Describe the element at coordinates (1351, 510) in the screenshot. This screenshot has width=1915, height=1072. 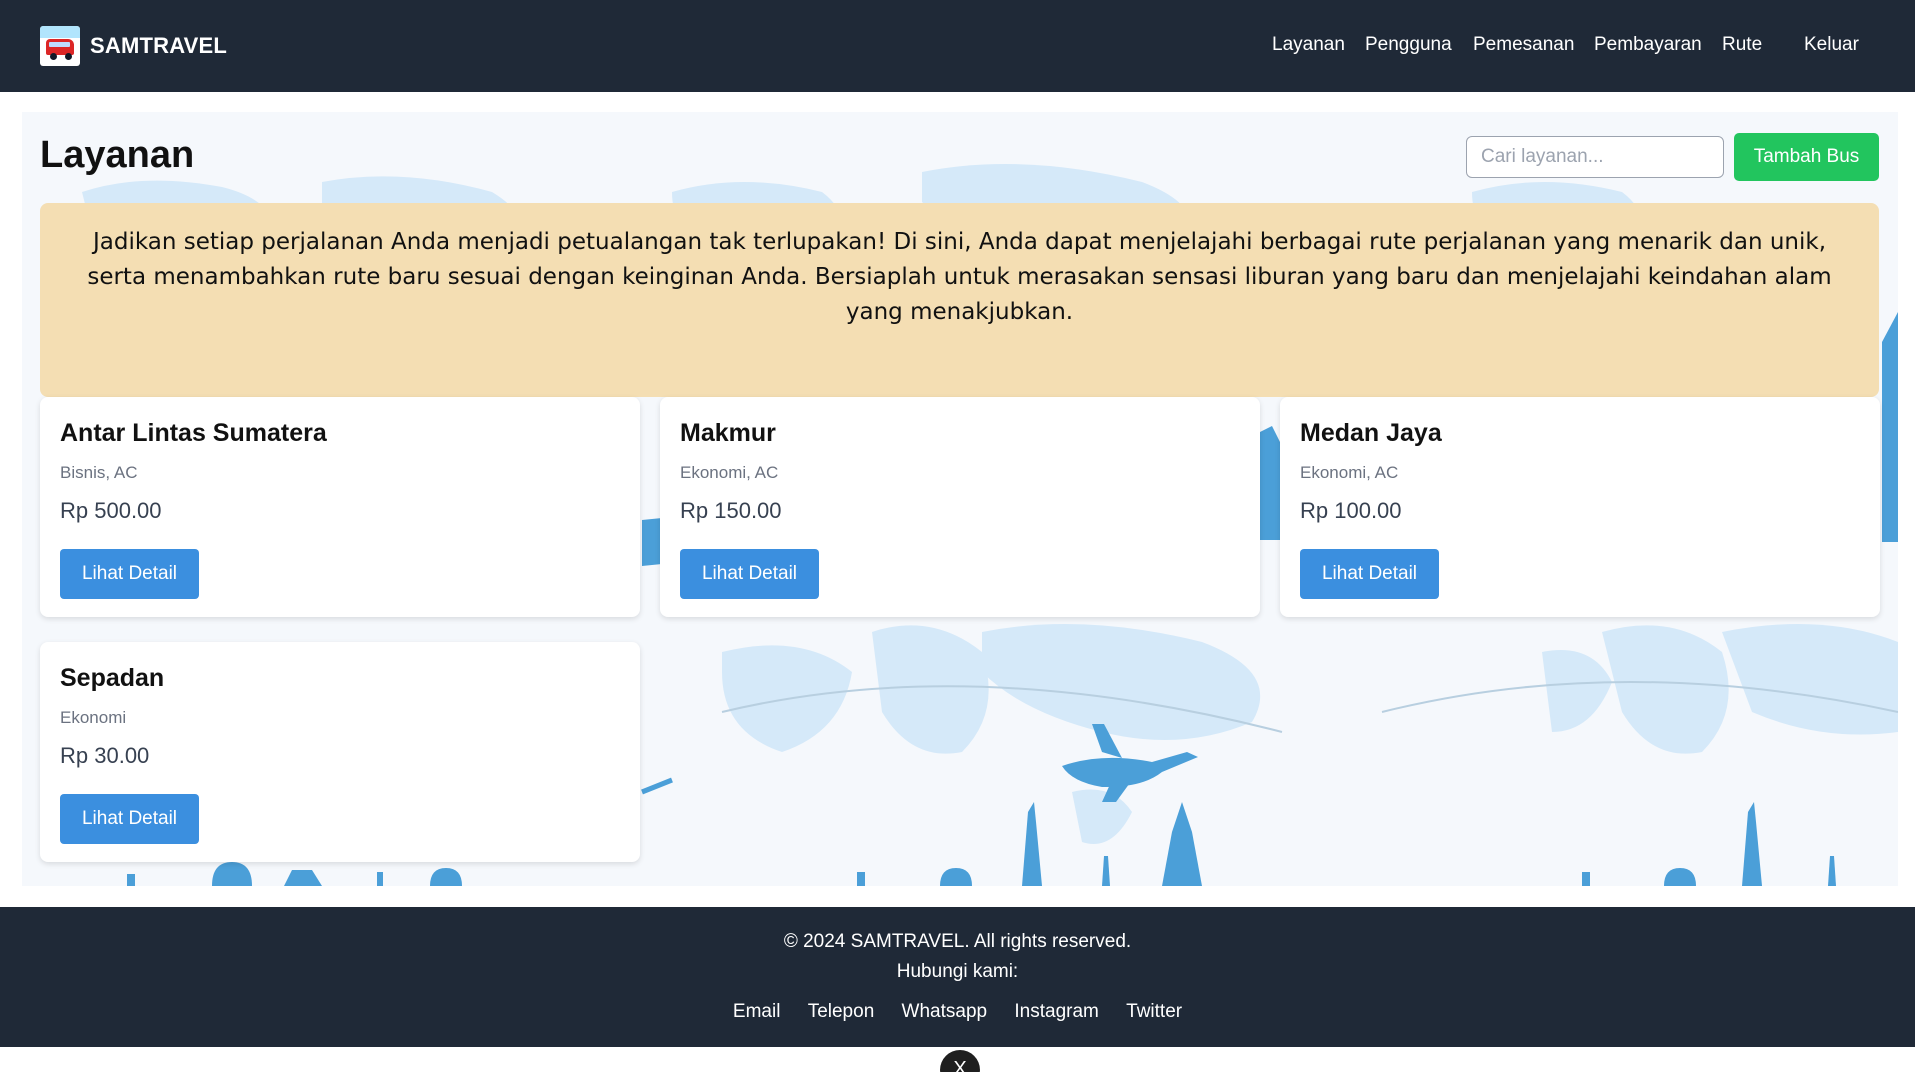
I see `service-price: Rp 100.00` at that location.